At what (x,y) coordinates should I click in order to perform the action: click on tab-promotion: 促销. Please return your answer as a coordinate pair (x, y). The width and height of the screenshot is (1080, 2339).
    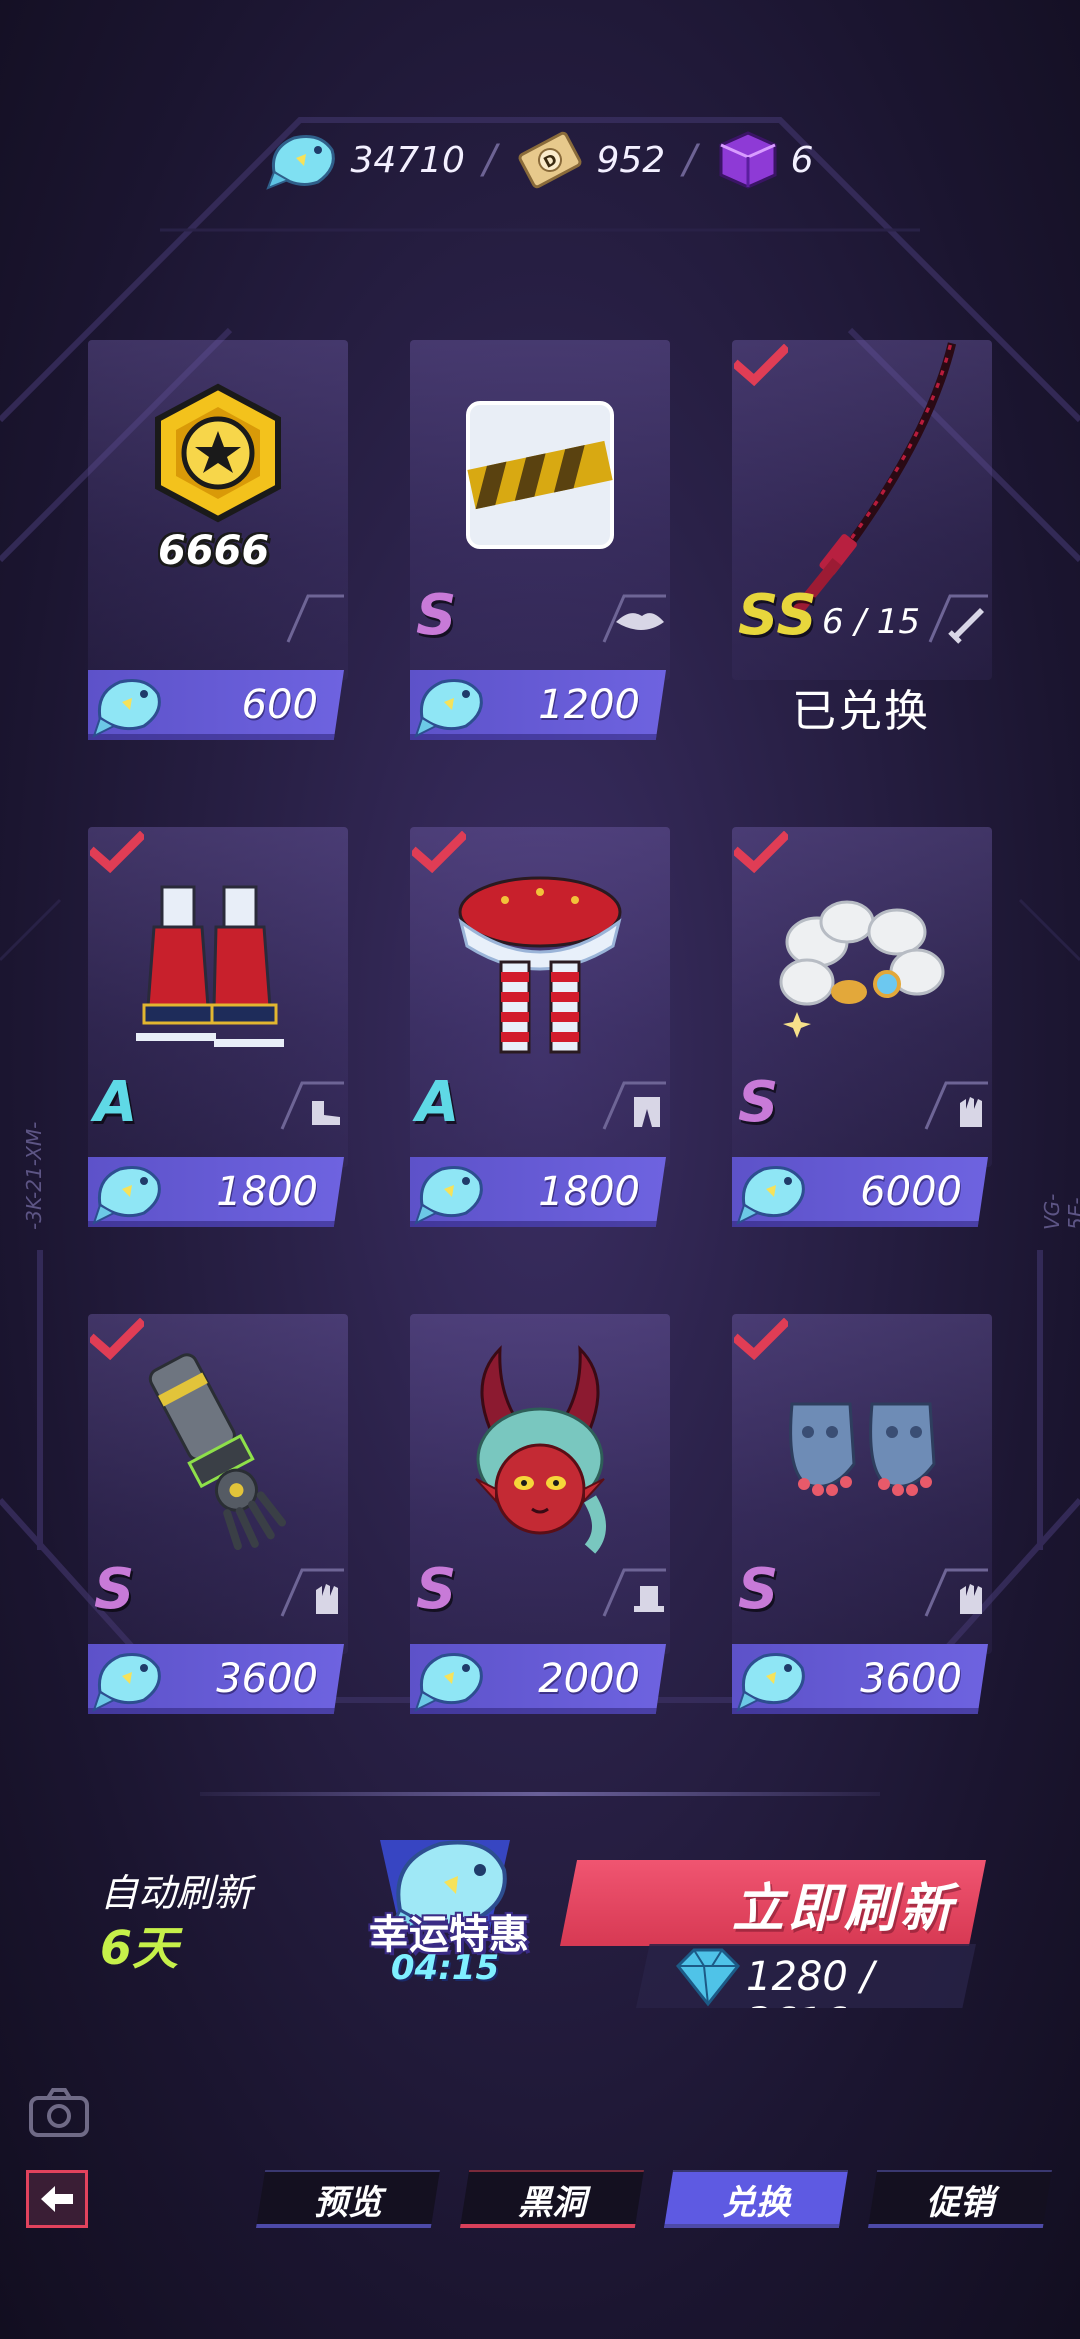
    Looking at the image, I should click on (960, 2199).